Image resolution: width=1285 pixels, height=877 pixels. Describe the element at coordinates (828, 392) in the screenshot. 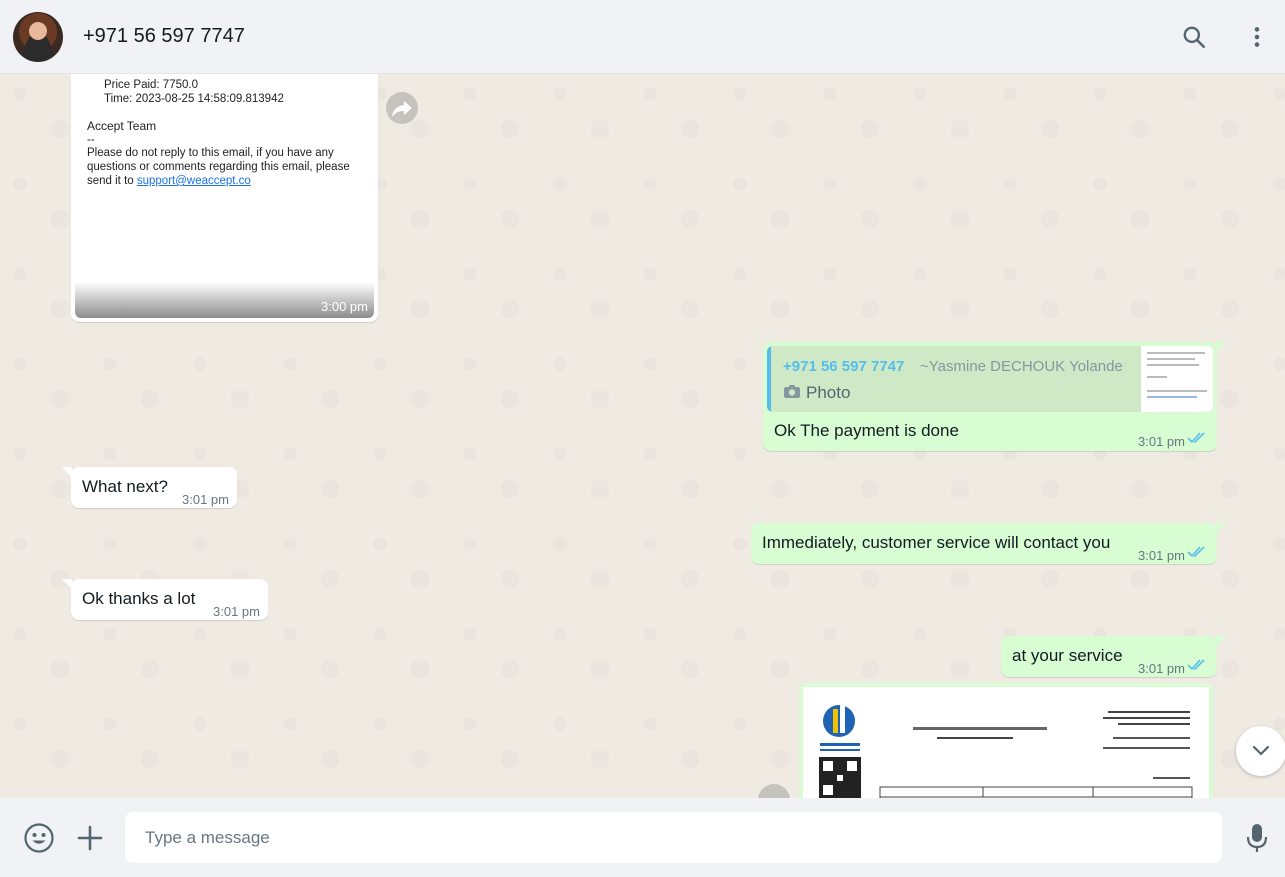

I see `quoted-type: Photo` at that location.